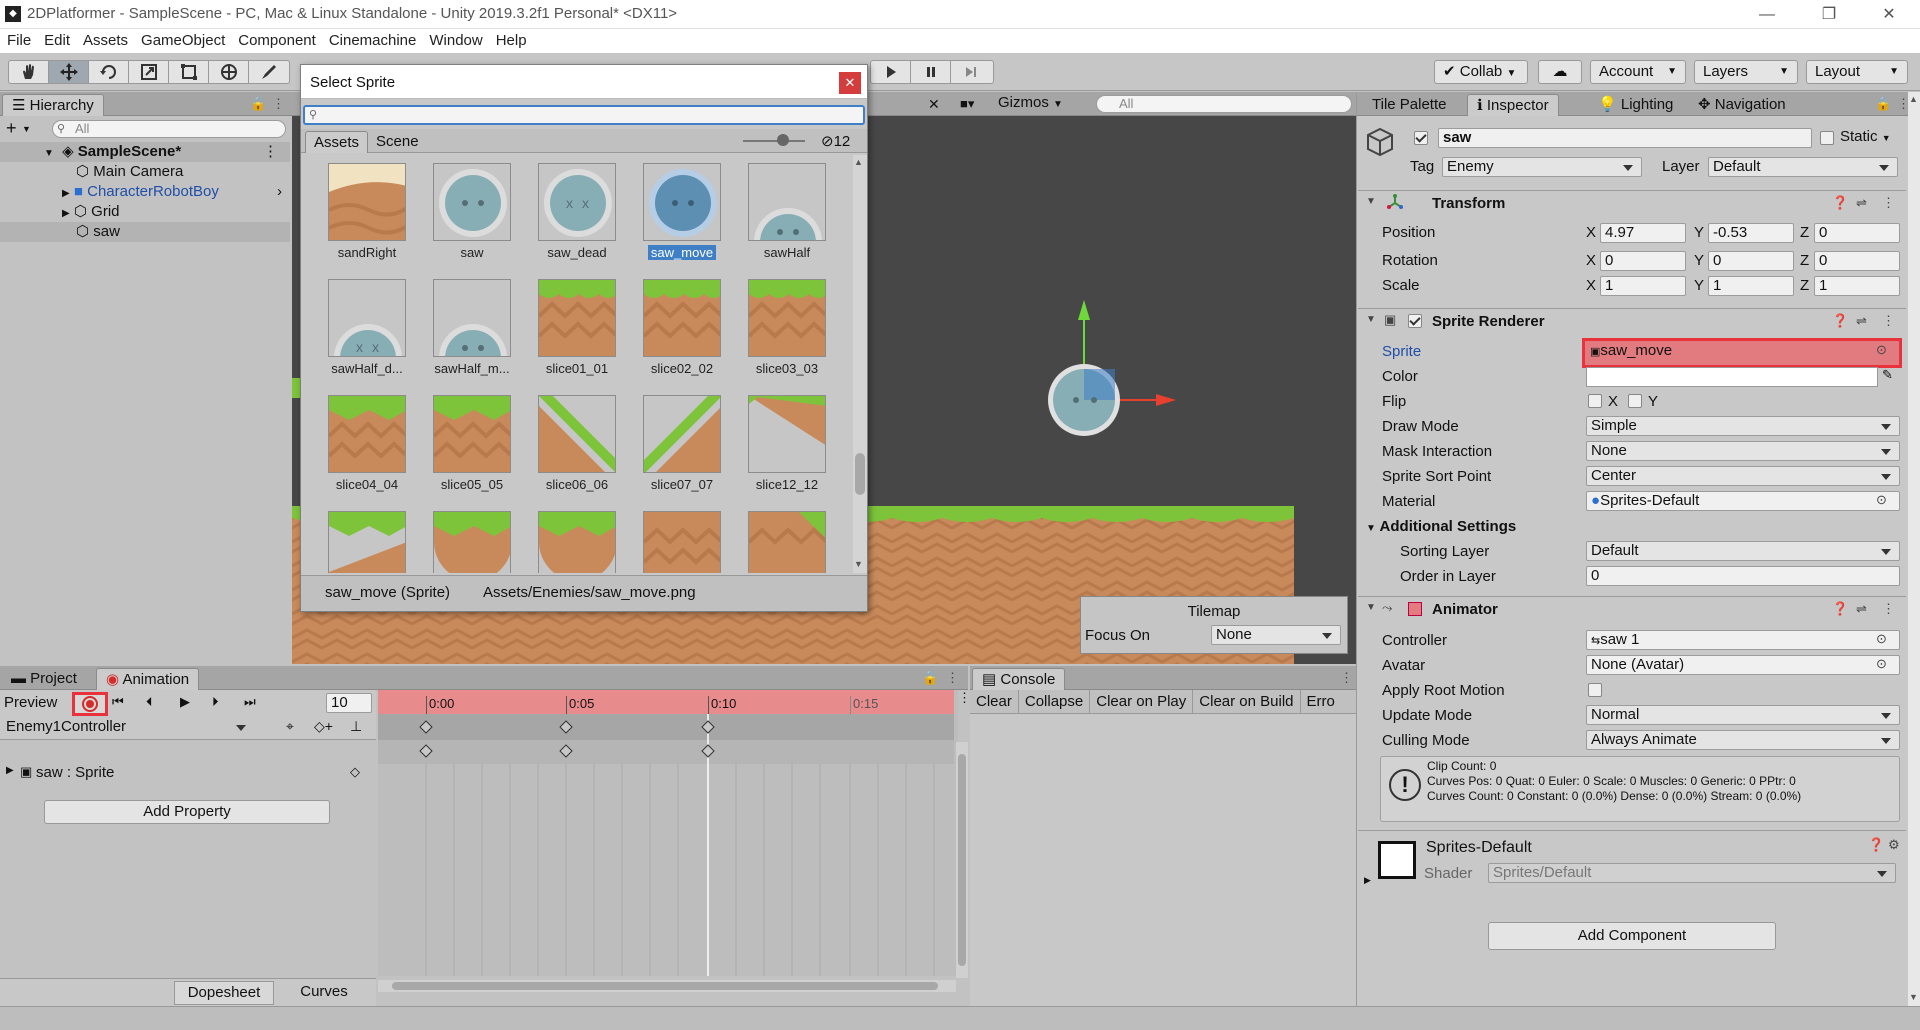 This screenshot has height=1030, width=1920. I want to click on controller-field: ⇆saw 1, so click(1743, 640).